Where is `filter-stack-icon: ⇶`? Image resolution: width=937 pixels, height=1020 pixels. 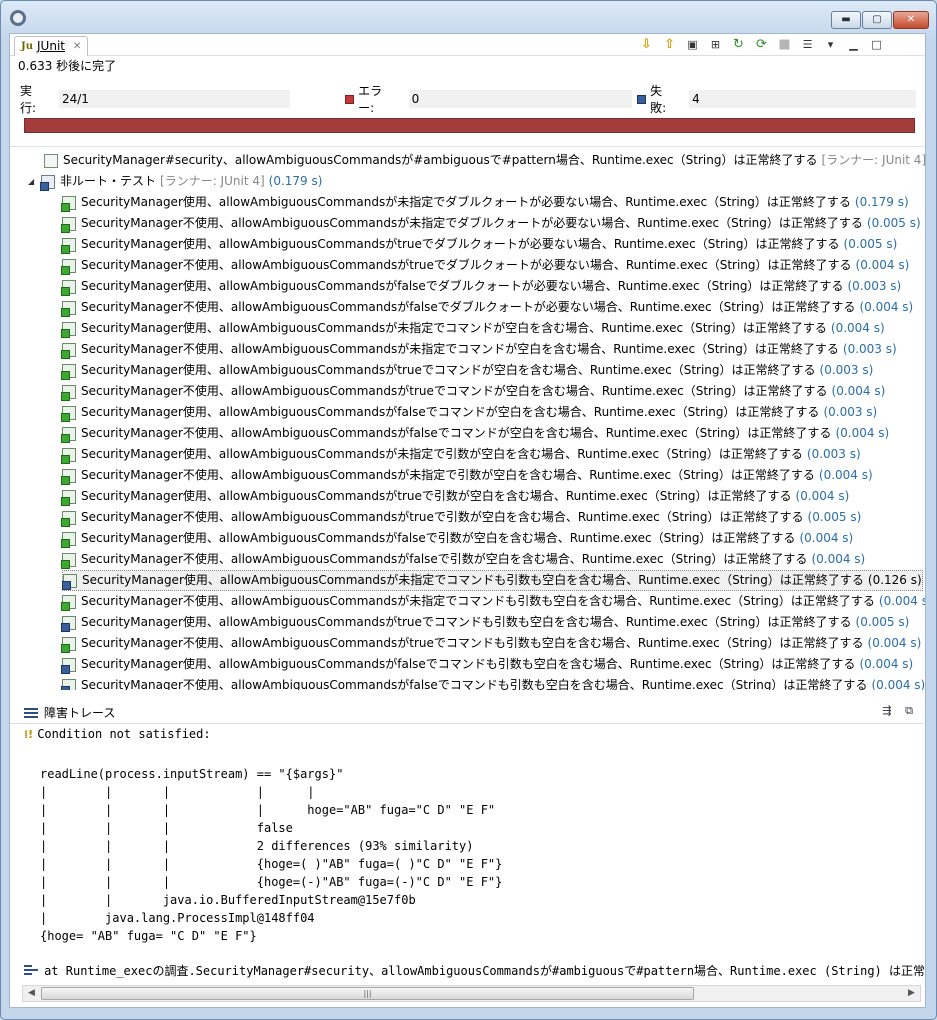 filter-stack-icon: ⇶ is located at coordinates (887, 712).